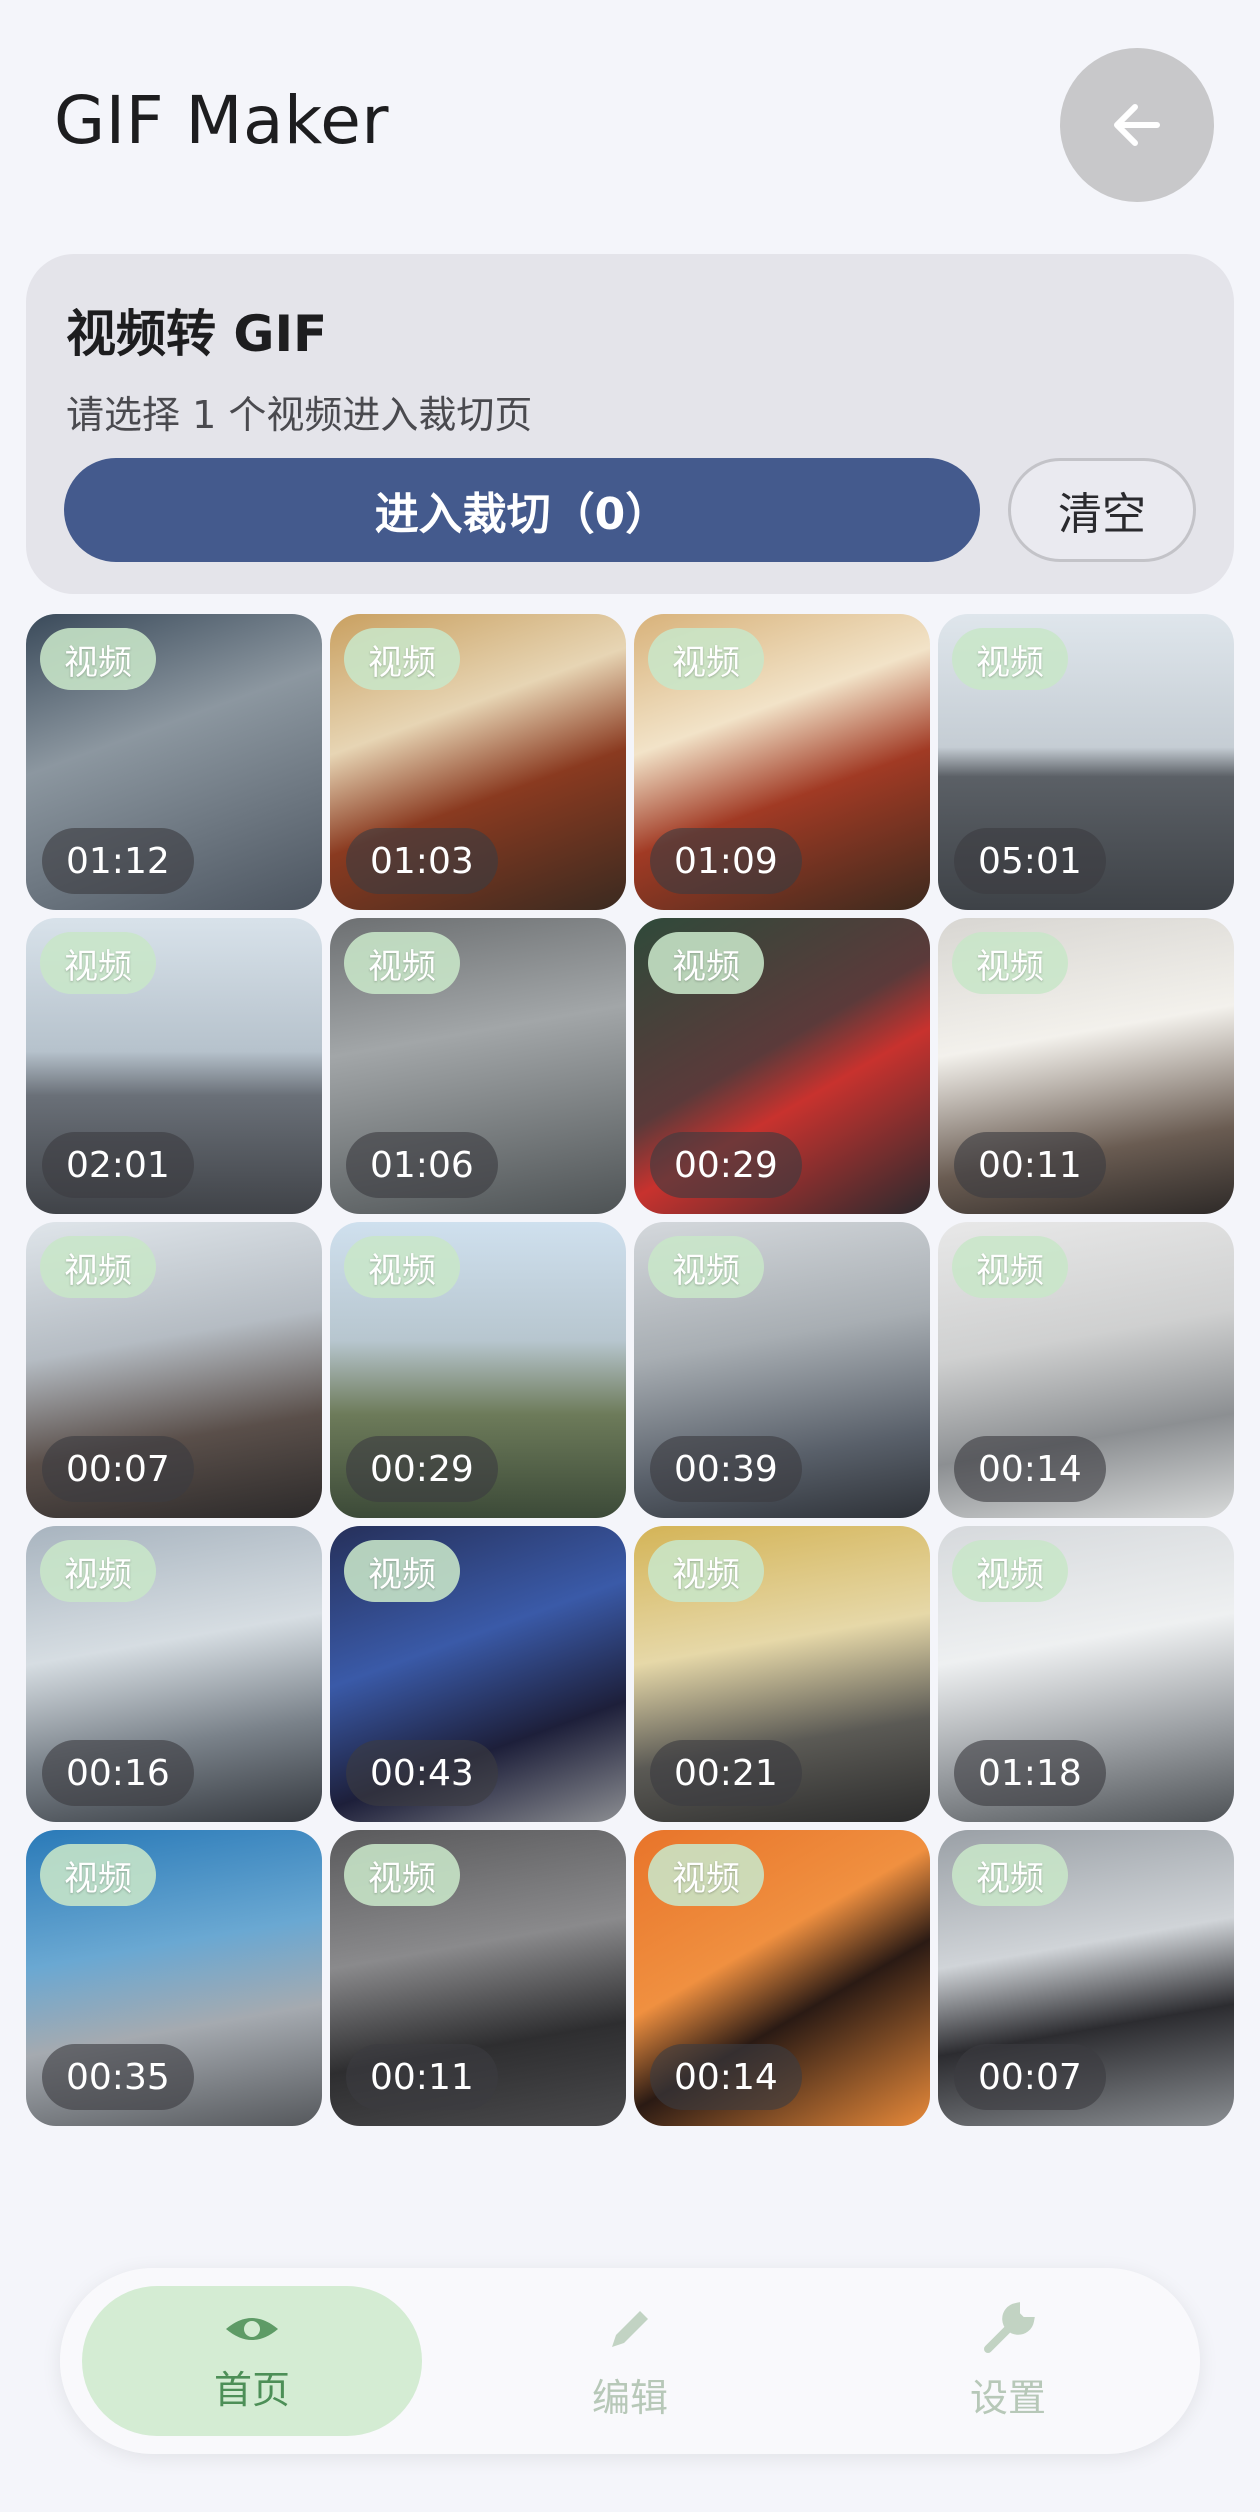 The width and height of the screenshot is (1260, 2512). I want to click on video-duration: 00:35, so click(118, 2077).